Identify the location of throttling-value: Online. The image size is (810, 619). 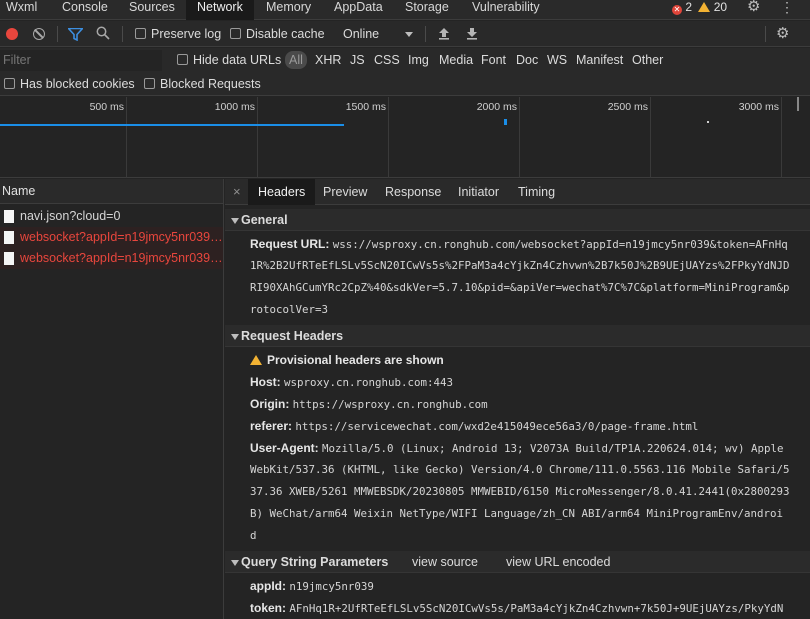
(361, 34).